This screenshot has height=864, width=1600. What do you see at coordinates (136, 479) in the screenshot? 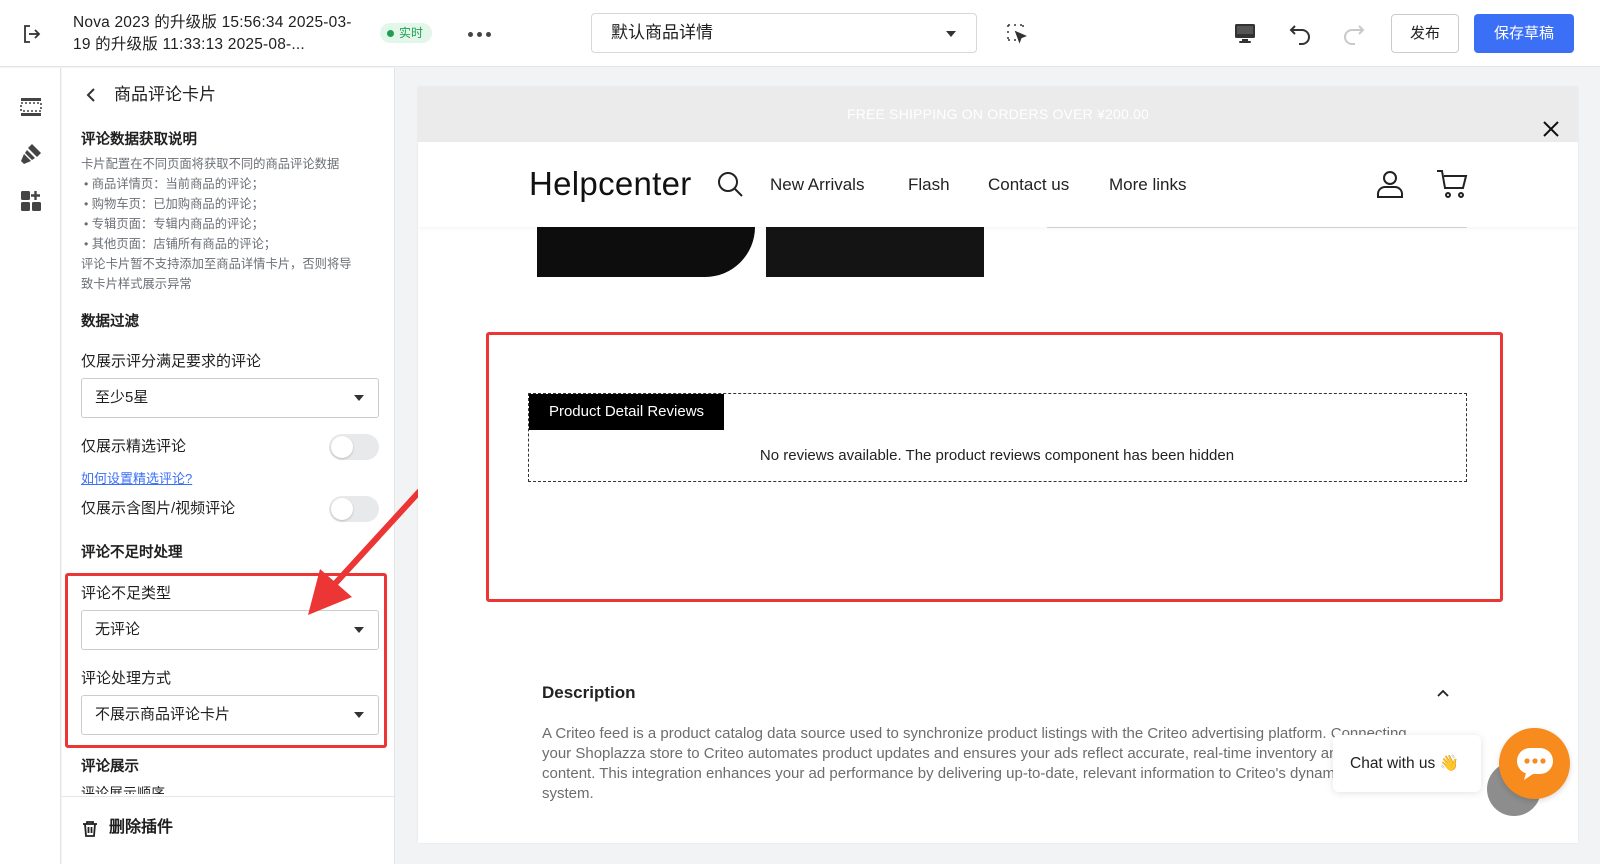
I see `featured-help-link: 如何设置精选评论?` at bounding box center [136, 479].